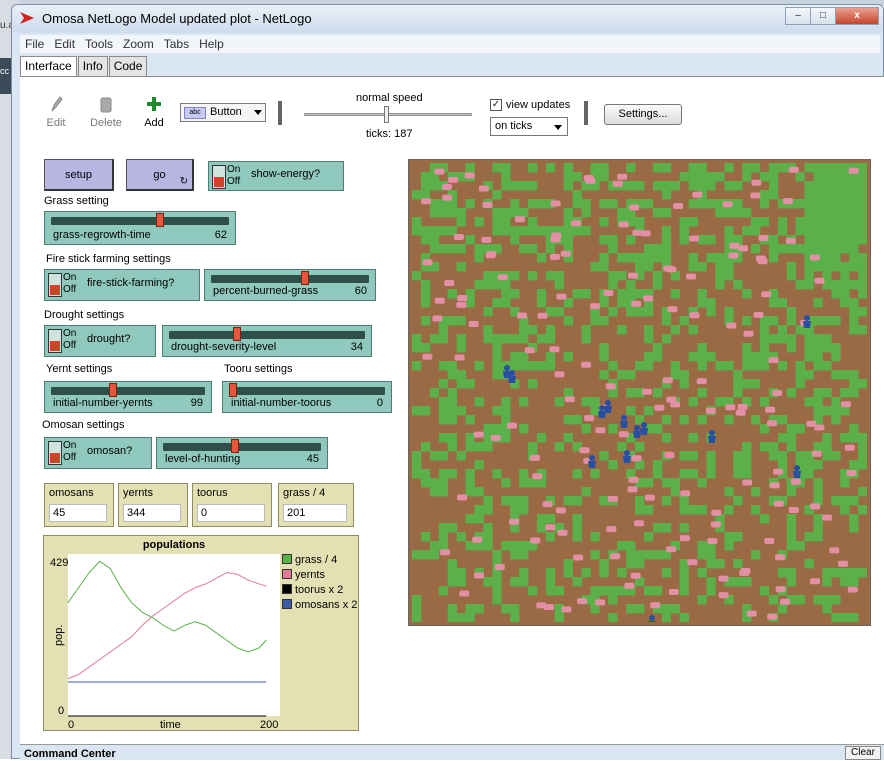  What do you see at coordinates (98, 453) in the screenshot?
I see `omosan-switch: On Off omosan?` at bounding box center [98, 453].